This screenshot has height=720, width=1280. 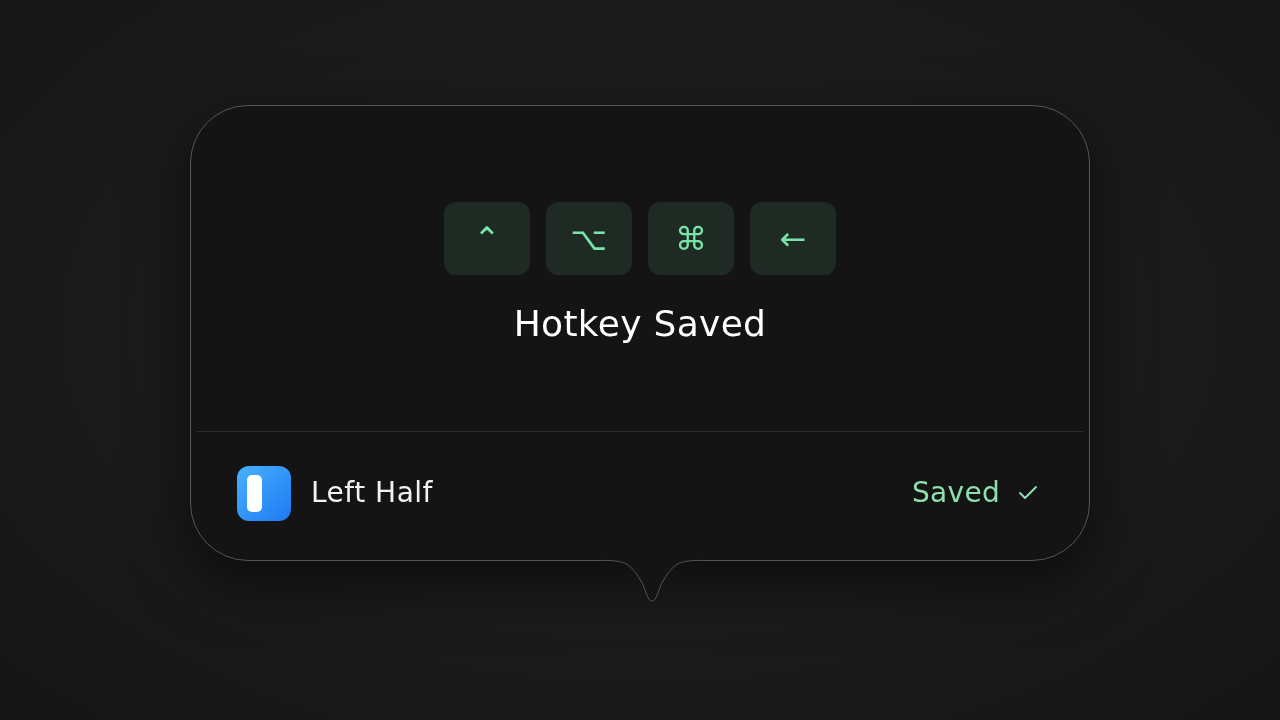 What do you see at coordinates (589, 238) in the screenshot?
I see `keycap: ⌥` at bounding box center [589, 238].